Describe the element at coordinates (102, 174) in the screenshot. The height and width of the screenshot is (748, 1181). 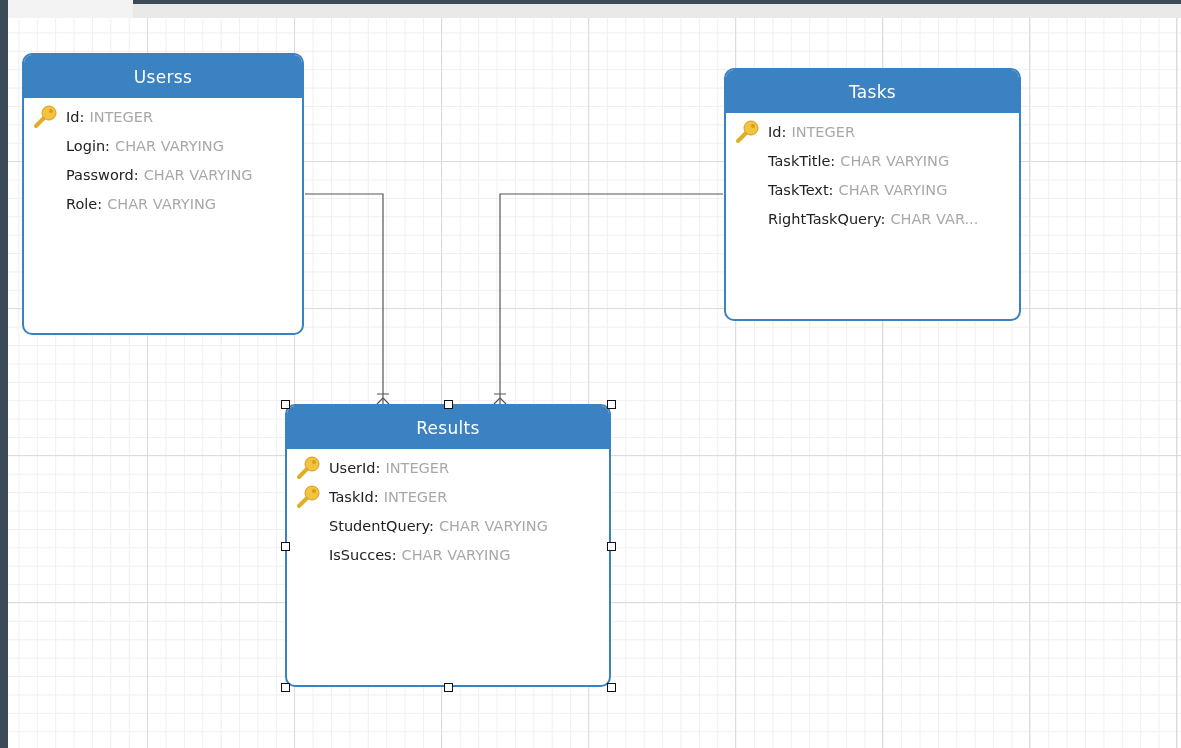
I see `field-name: Password:` at that location.